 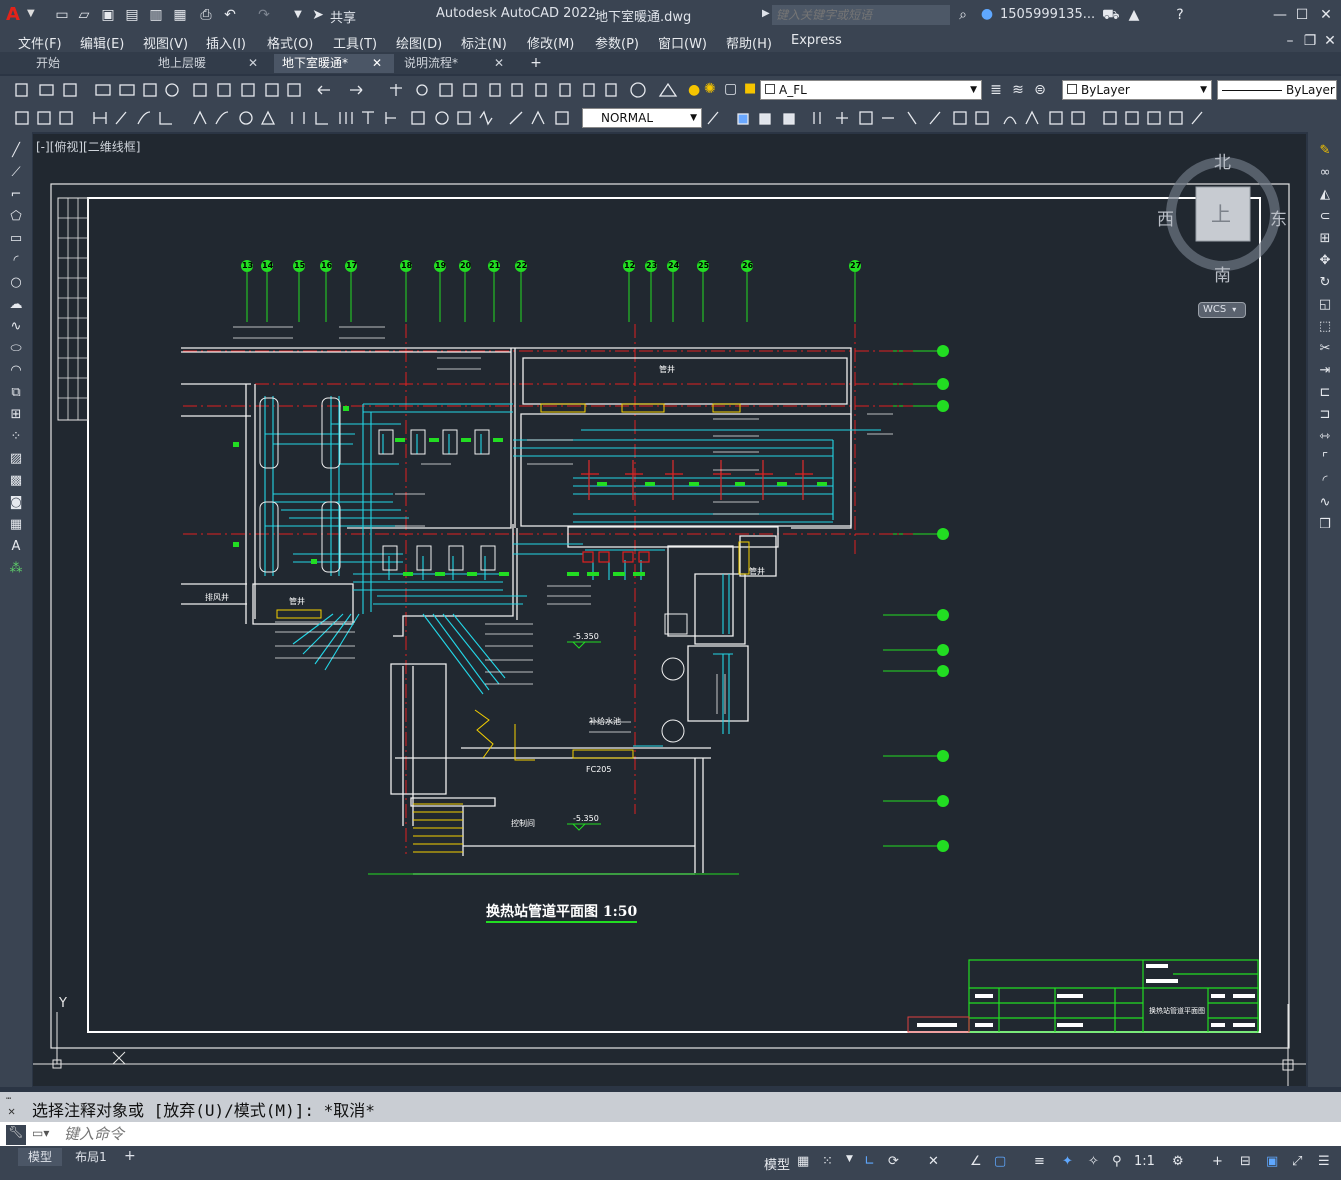 What do you see at coordinates (298, 15) in the screenshot?
I see `customize-chevron-icon: ▼` at bounding box center [298, 15].